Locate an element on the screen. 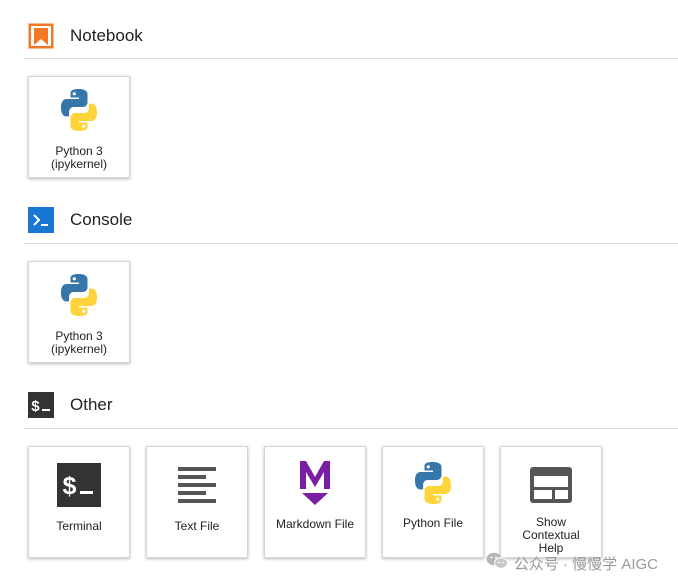  text-lines-icon is located at coordinates (197, 485).